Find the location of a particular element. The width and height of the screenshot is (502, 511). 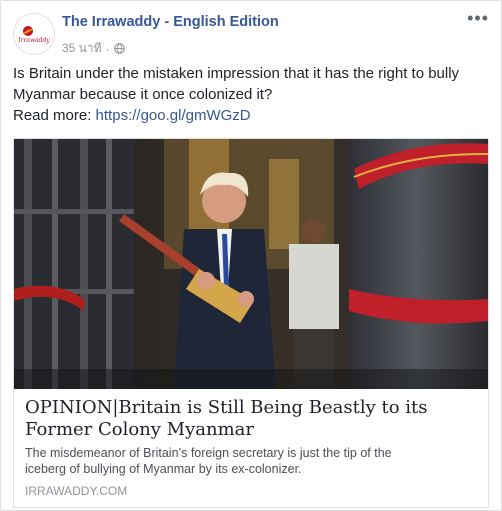

title-line-2: Former Colony Myanmar is located at coordinates (140, 429).